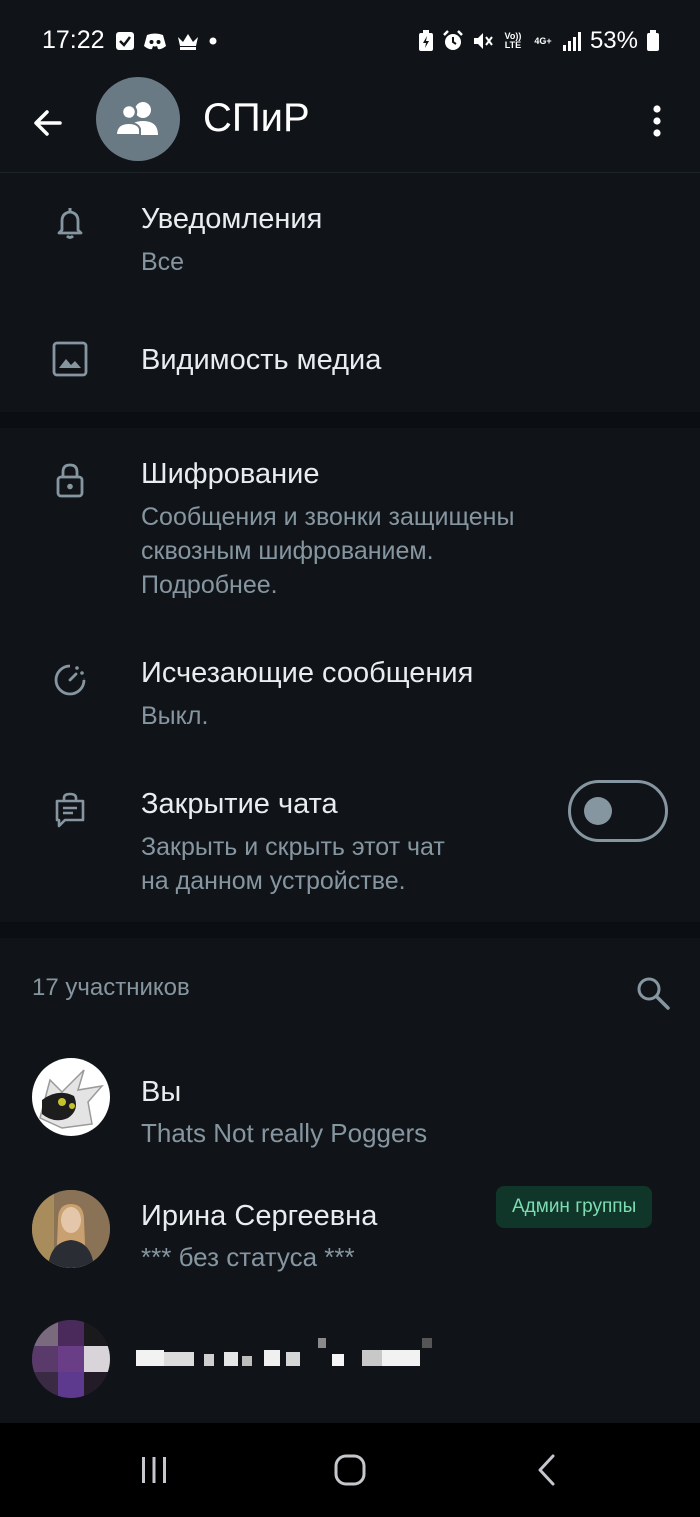  What do you see at coordinates (286, 1354) in the screenshot?
I see `member-name-obscured` at bounding box center [286, 1354].